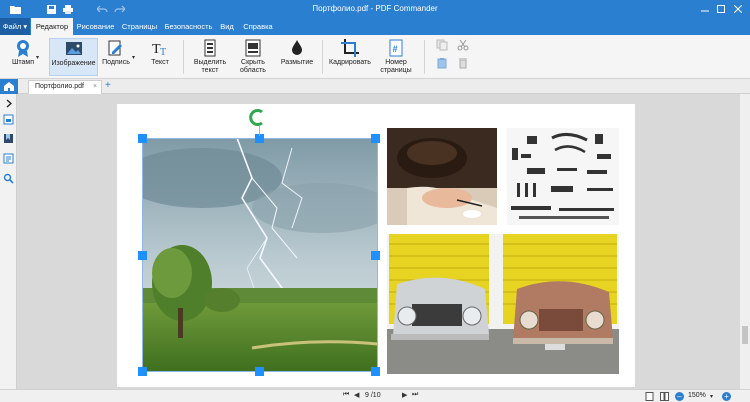 The height and width of the screenshot is (402, 750). I want to click on signature-icon, so click(115, 48).